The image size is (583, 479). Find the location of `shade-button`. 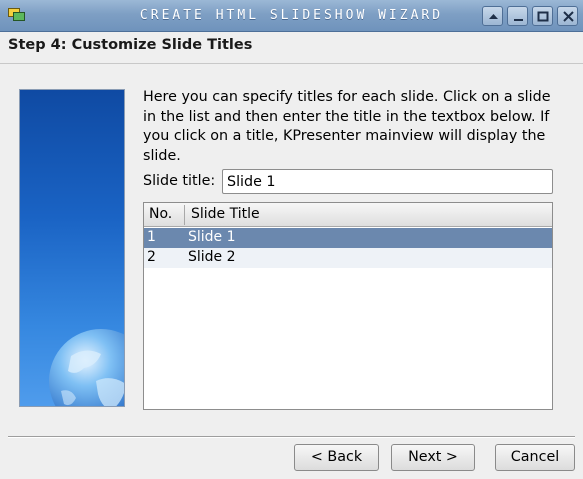

shade-button is located at coordinates (492, 16).